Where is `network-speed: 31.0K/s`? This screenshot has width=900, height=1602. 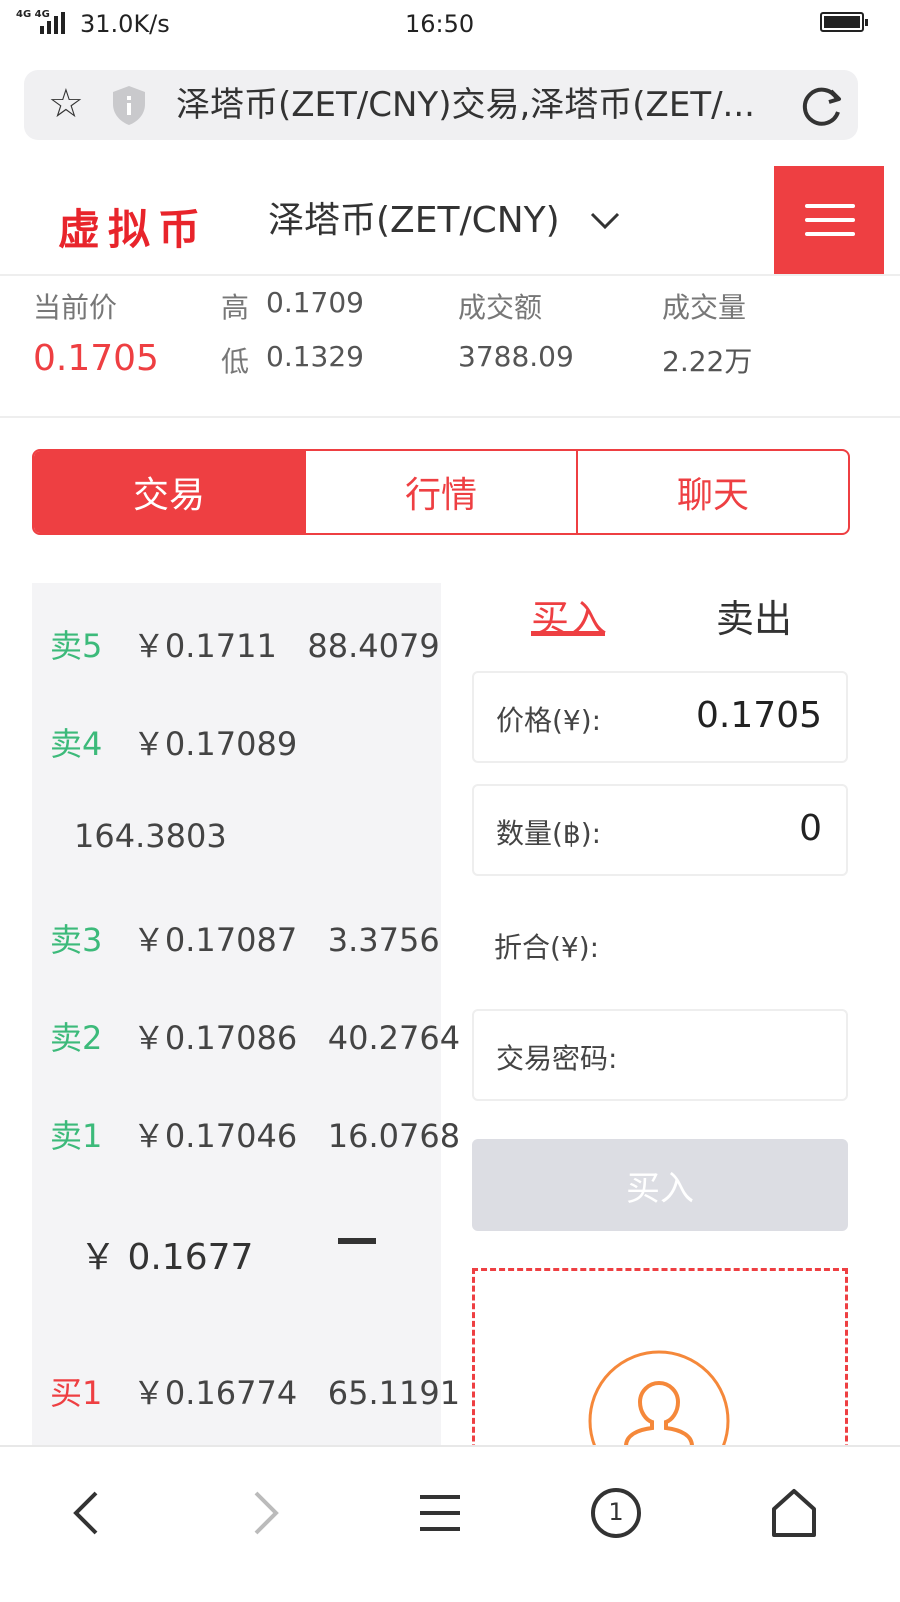
network-speed: 31.0K/s is located at coordinates (125, 24).